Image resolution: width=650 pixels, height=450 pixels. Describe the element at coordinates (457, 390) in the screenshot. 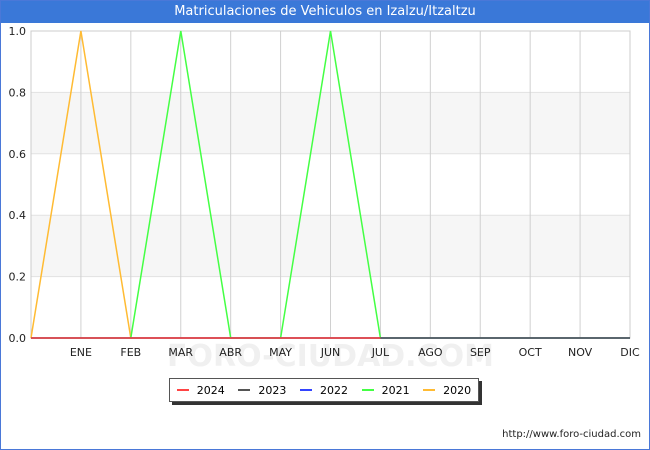

I see `legend-label: 2020` at that location.